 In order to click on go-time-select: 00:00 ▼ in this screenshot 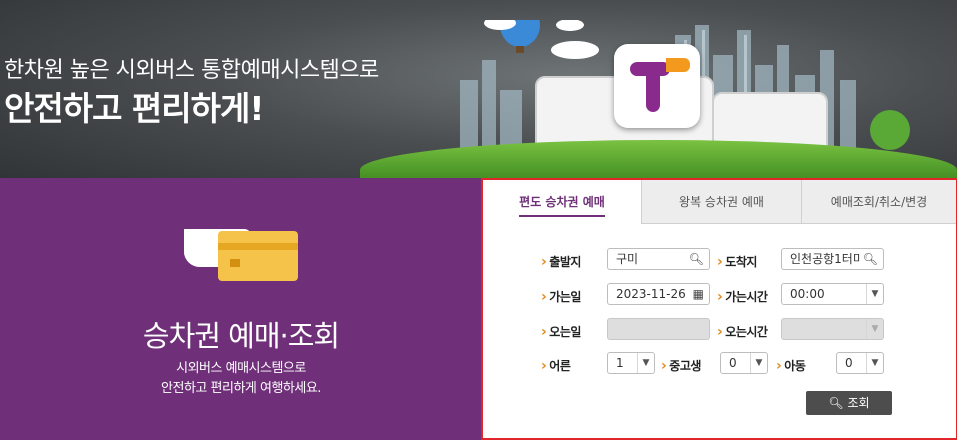, I will do `click(832, 294)`.